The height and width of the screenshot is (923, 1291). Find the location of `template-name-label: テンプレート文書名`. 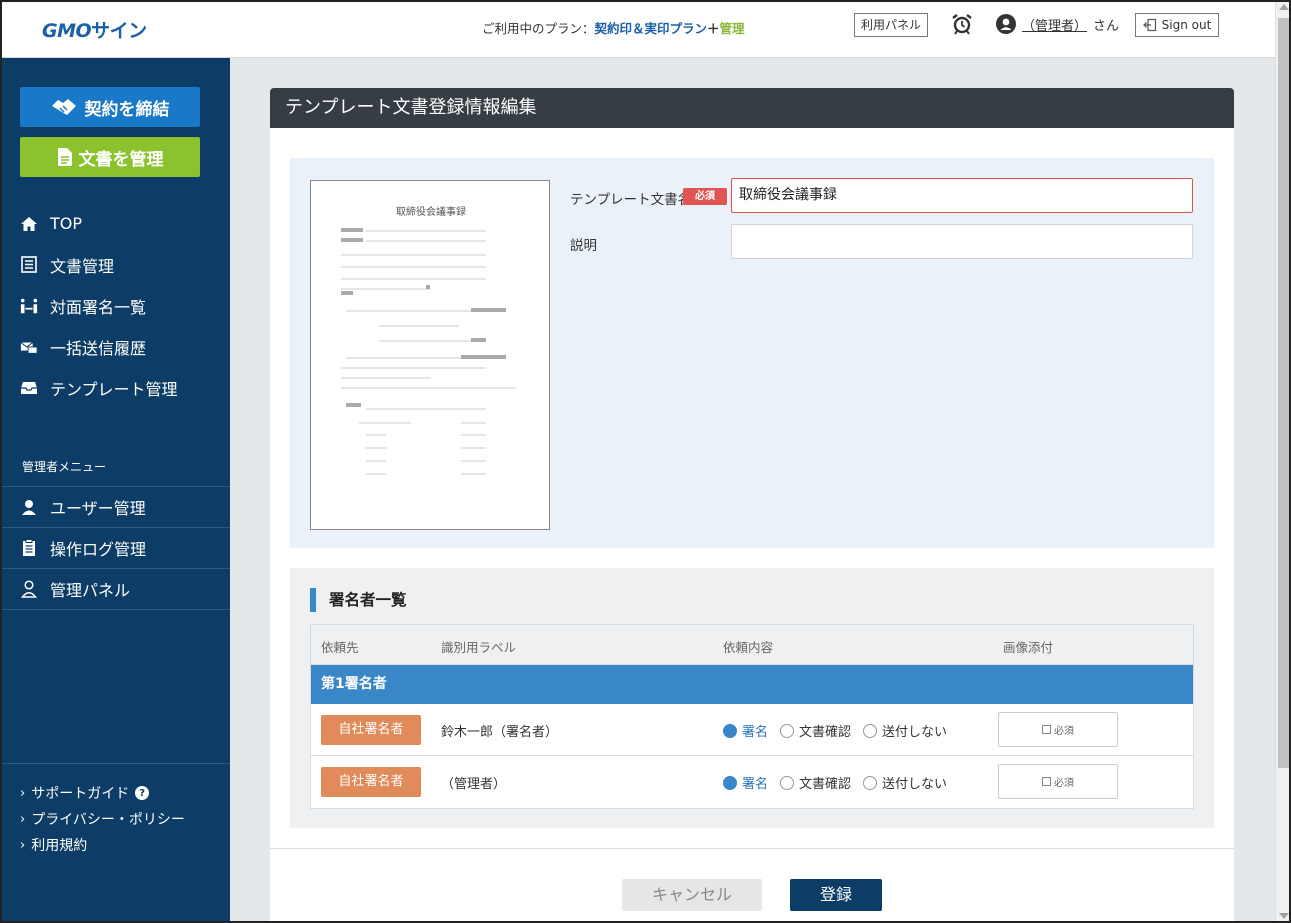

template-name-label: テンプレート文書名 is located at coordinates (631, 200).